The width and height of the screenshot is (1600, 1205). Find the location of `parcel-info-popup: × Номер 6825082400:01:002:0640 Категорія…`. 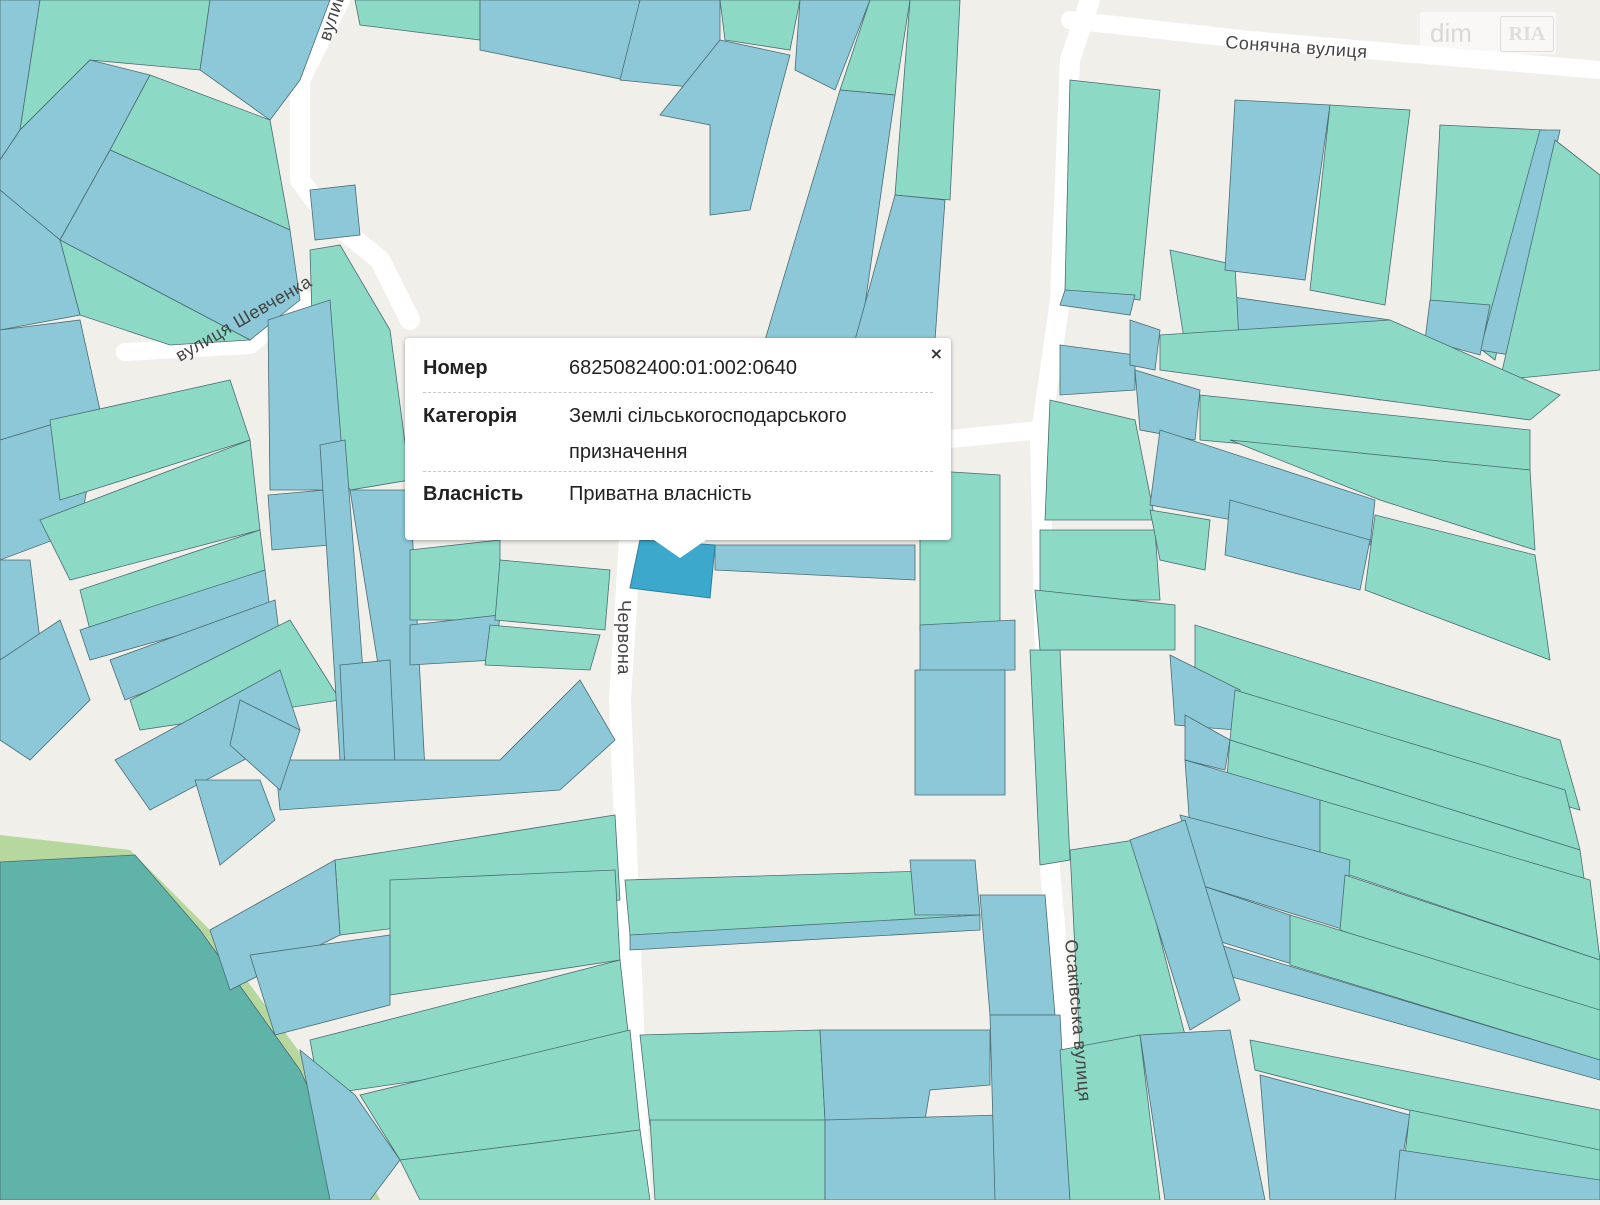

parcel-info-popup: × Номер 6825082400:01:002:0640 Категорія… is located at coordinates (678, 448).